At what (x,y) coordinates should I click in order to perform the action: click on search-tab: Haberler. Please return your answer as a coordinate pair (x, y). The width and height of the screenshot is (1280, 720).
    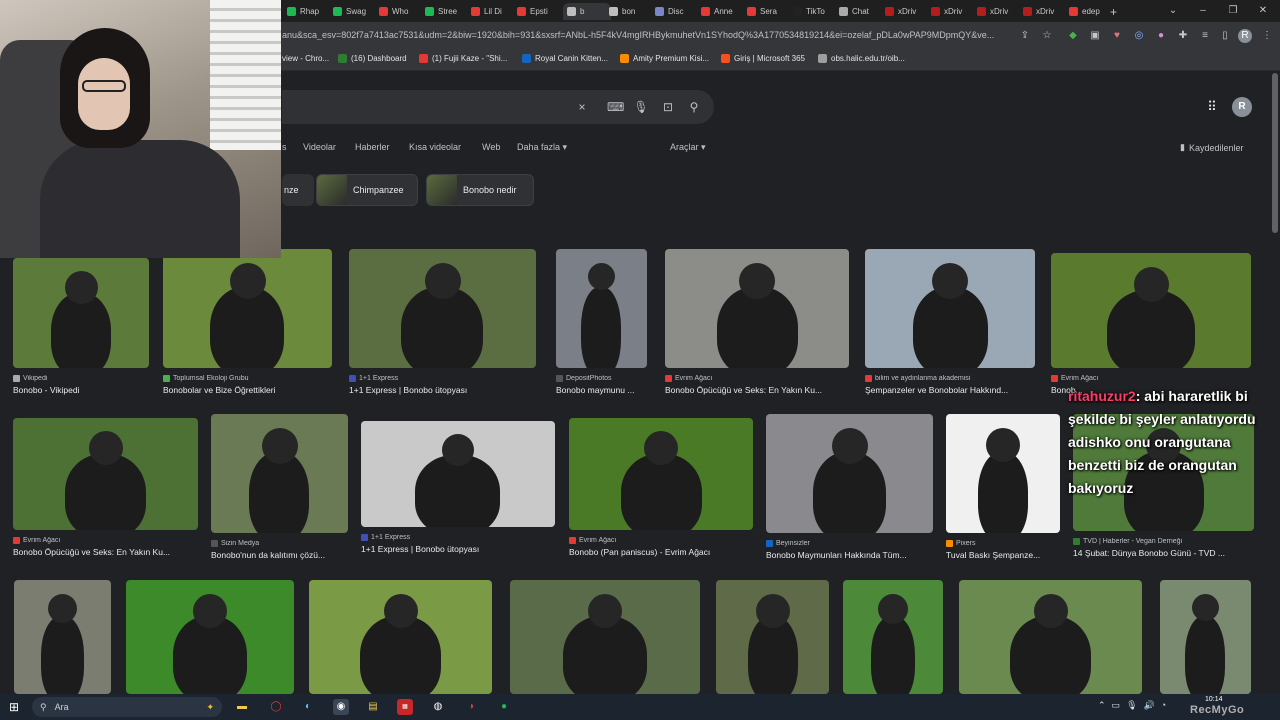
    Looking at the image, I should click on (372, 147).